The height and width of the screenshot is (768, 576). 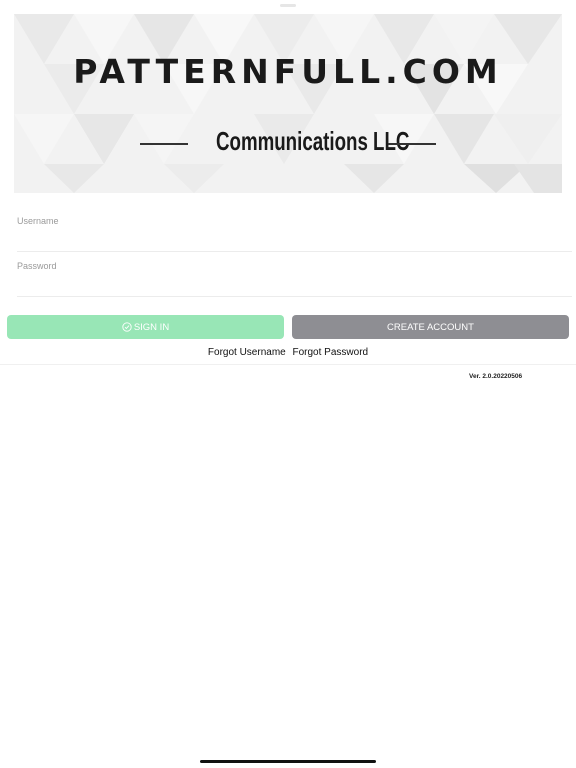 I want to click on username-field: Username, so click(x=294, y=234).